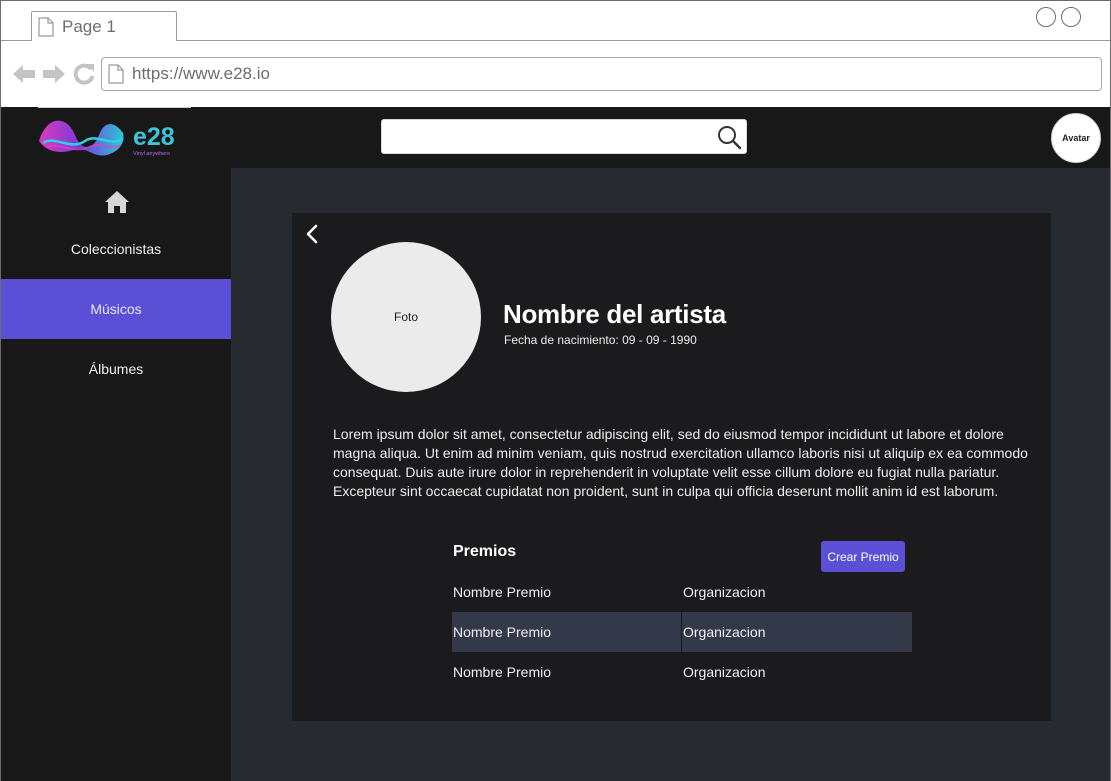 This screenshot has height=781, width=1111. I want to click on window-close-button, so click(1071, 17).